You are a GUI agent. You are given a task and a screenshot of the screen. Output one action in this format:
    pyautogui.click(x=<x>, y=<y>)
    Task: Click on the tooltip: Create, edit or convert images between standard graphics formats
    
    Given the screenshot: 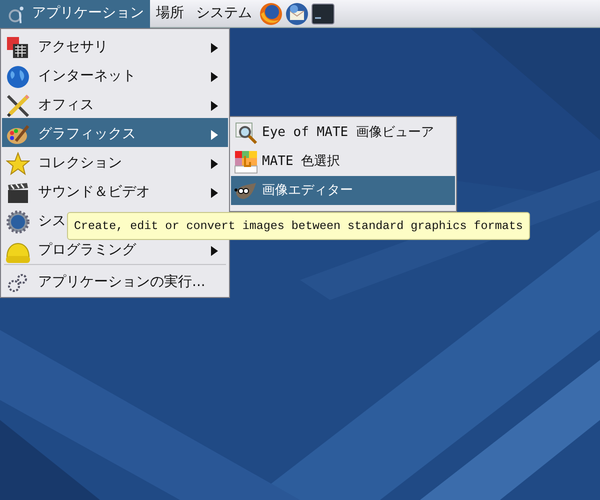 What is the action you would take?
    pyautogui.click(x=298, y=226)
    